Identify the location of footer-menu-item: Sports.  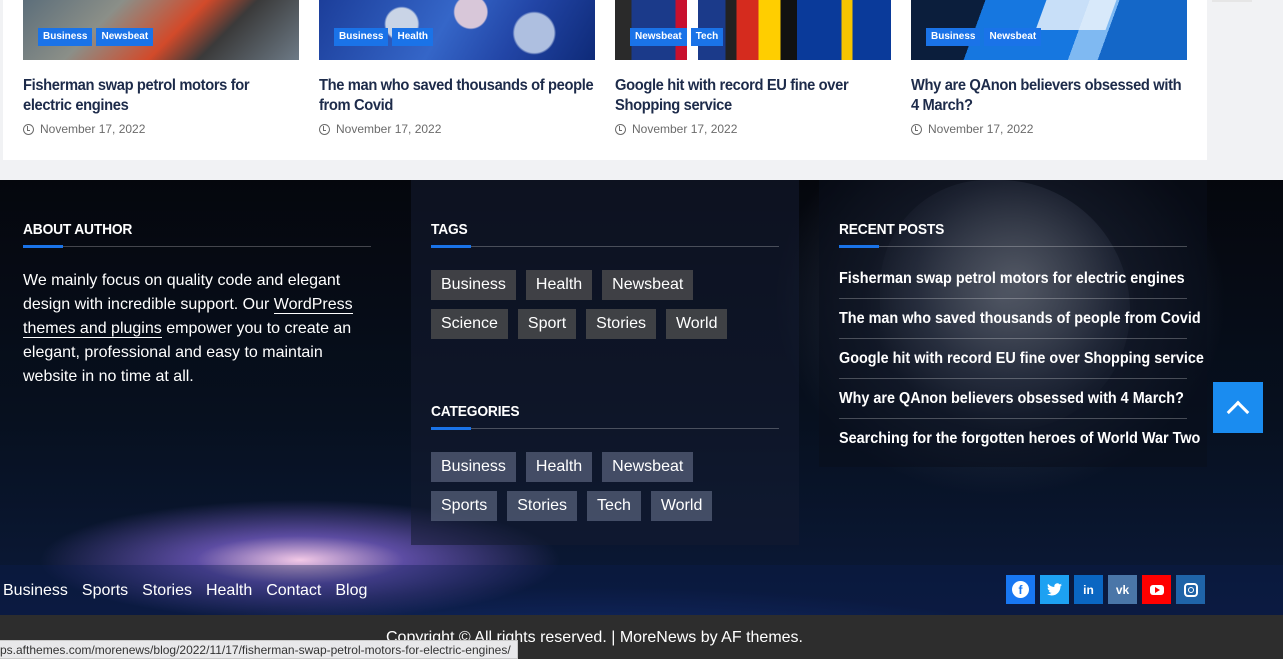
(105, 591).